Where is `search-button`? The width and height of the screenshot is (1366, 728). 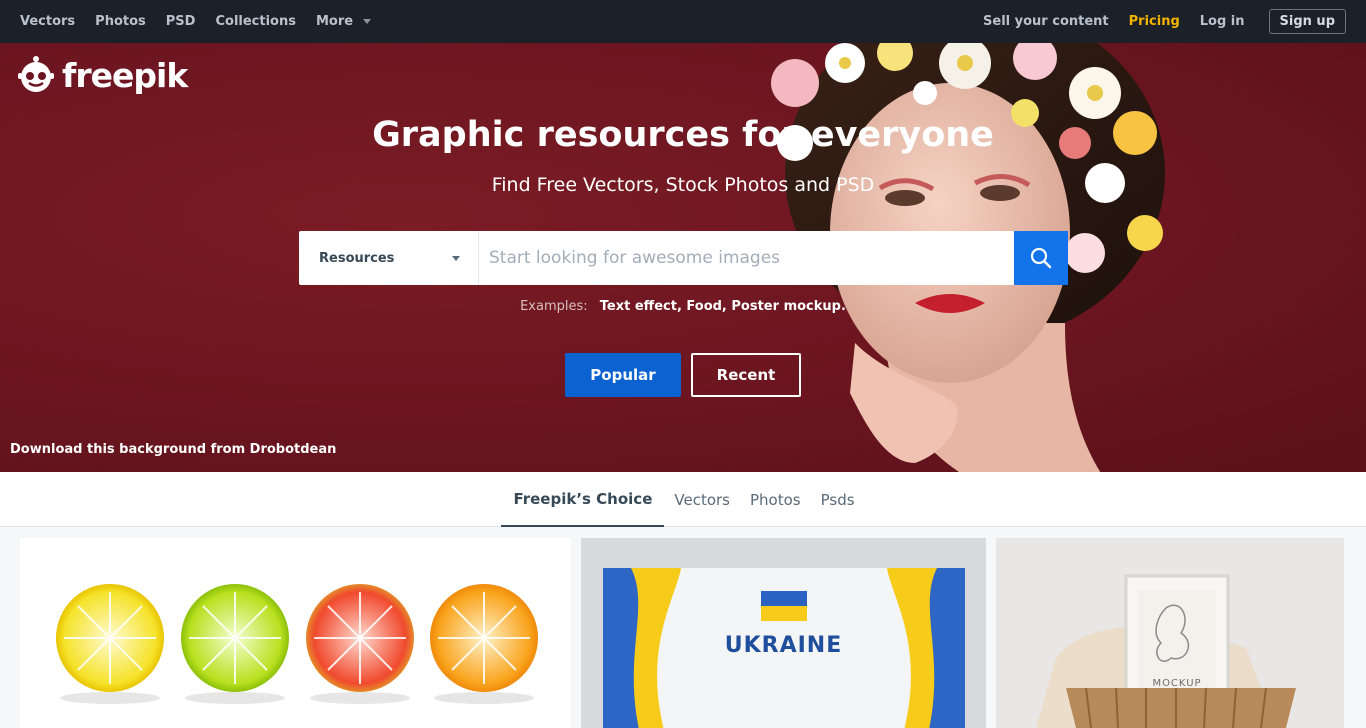 search-button is located at coordinates (1041, 258).